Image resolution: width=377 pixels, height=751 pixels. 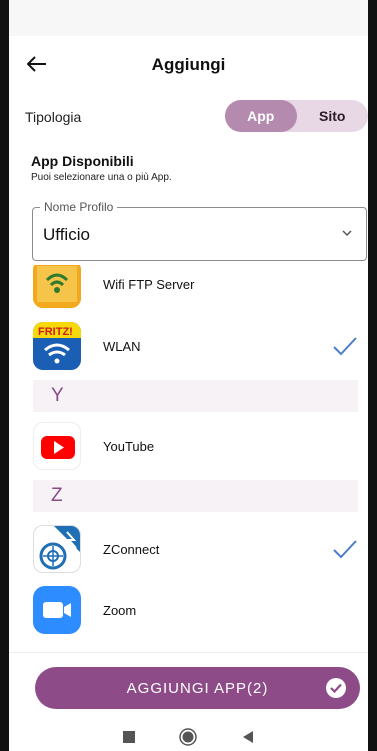 What do you see at coordinates (57, 395) in the screenshot?
I see `section-letter: Y` at bounding box center [57, 395].